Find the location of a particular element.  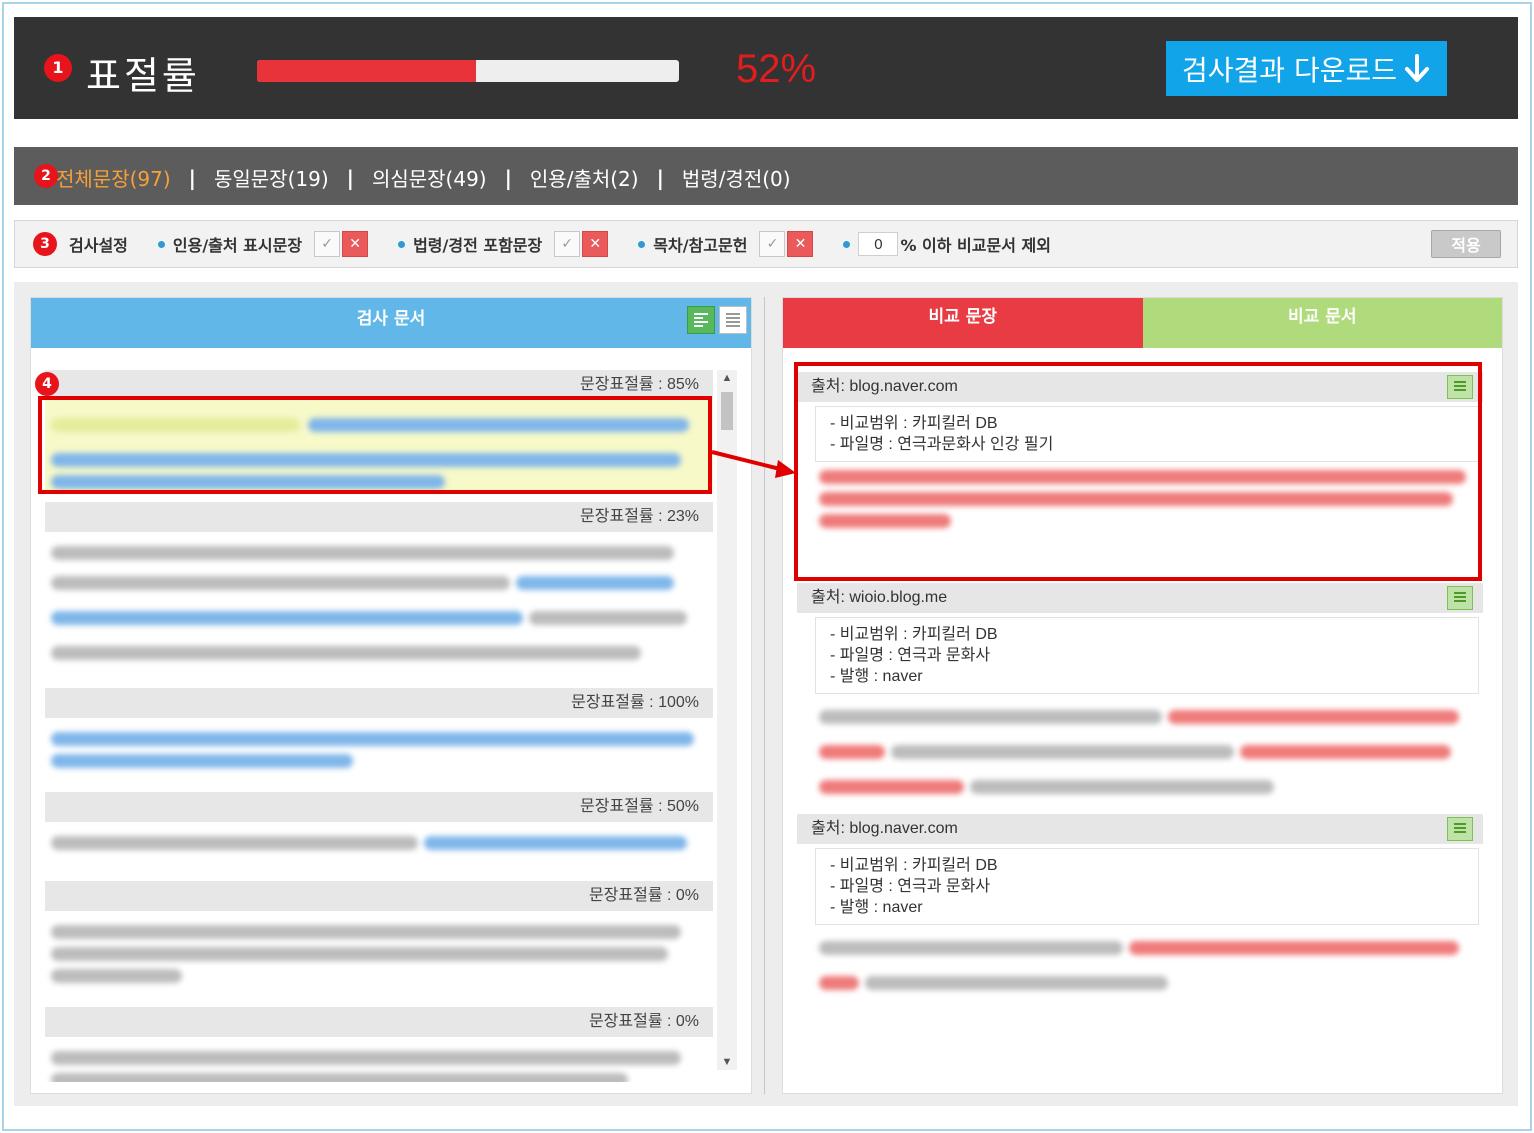

download-results-button: 검사결과 다운로드 is located at coordinates (1306, 68).